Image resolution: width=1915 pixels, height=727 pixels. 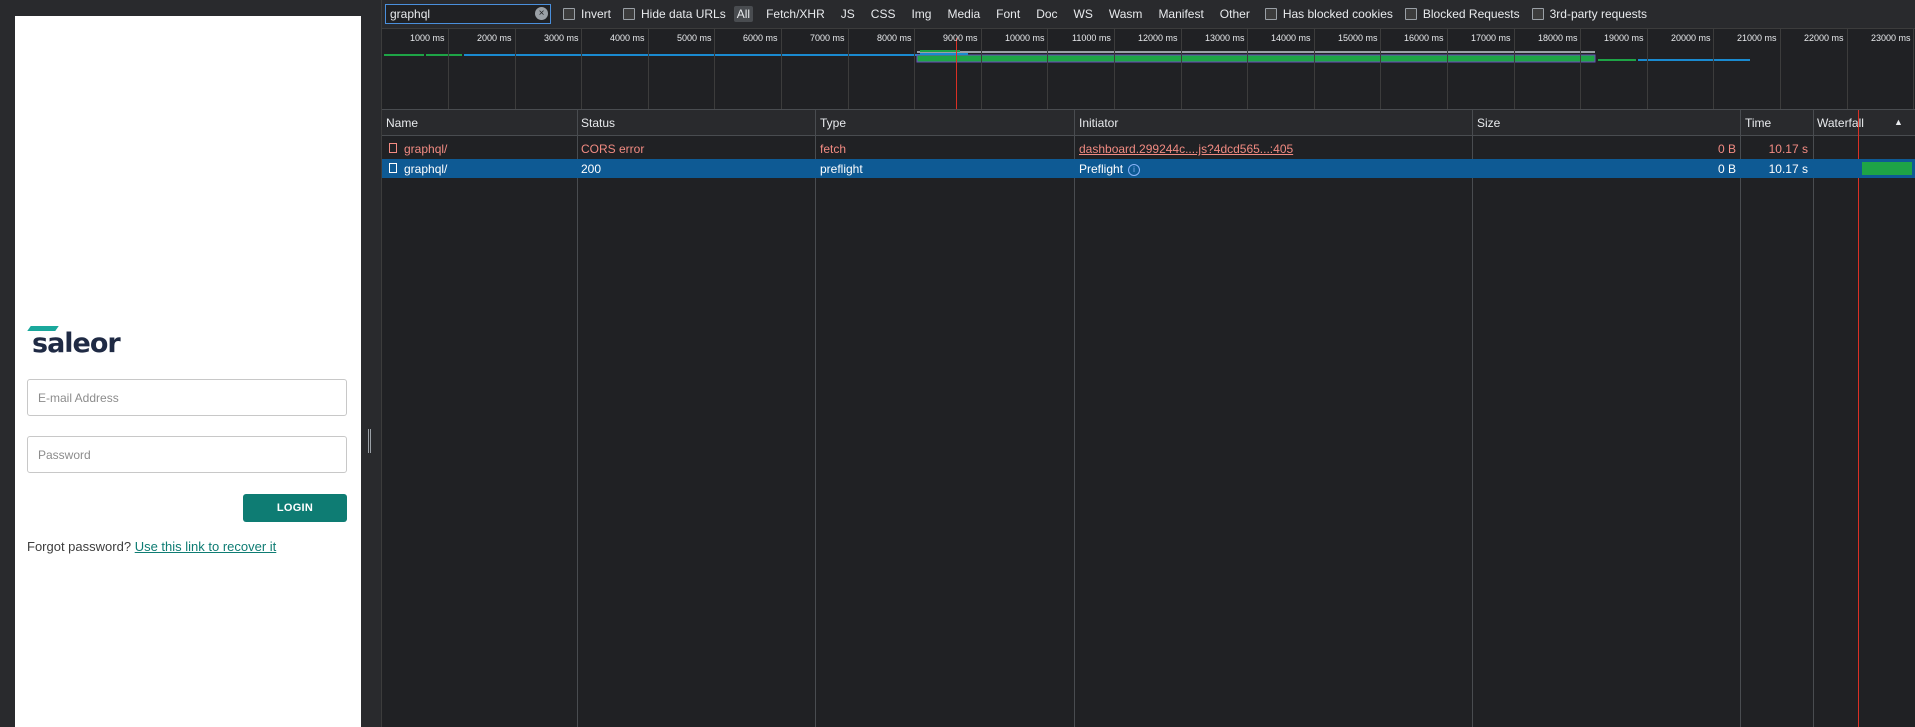 What do you see at coordinates (427, 38) in the screenshot?
I see `overview-tick-label: 1000 ms` at bounding box center [427, 38].